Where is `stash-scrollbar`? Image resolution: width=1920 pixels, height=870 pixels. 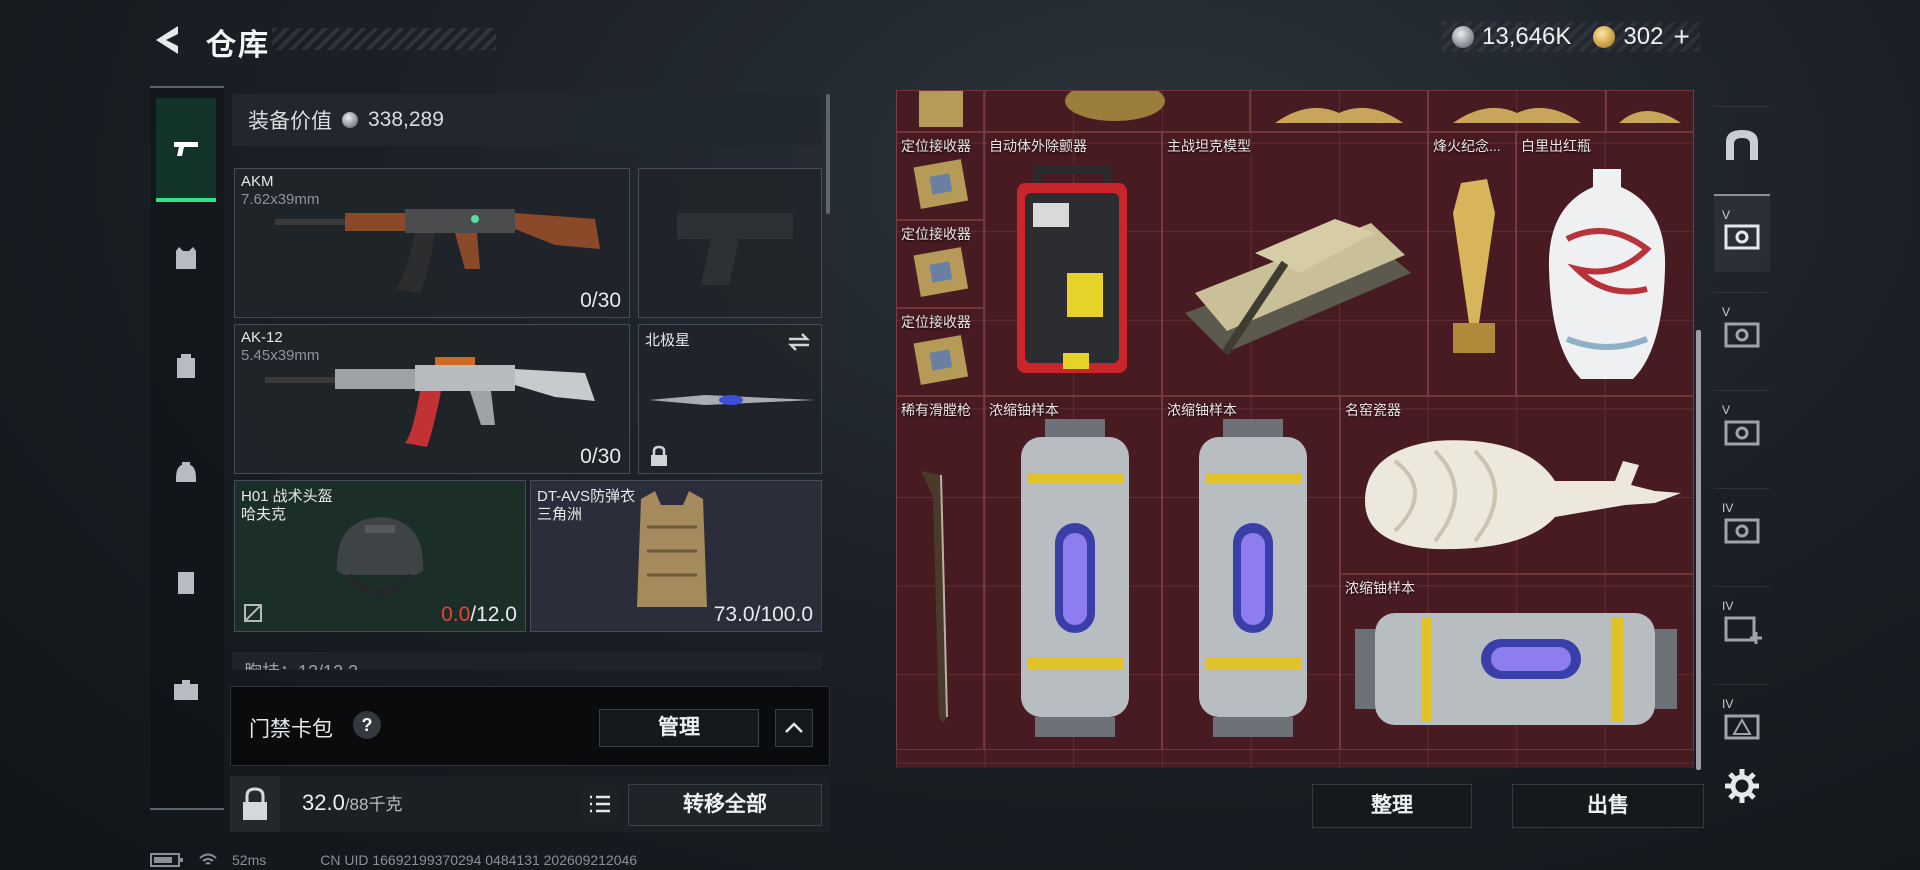 stash-scrollbar is located at coordinates (1698, 550).